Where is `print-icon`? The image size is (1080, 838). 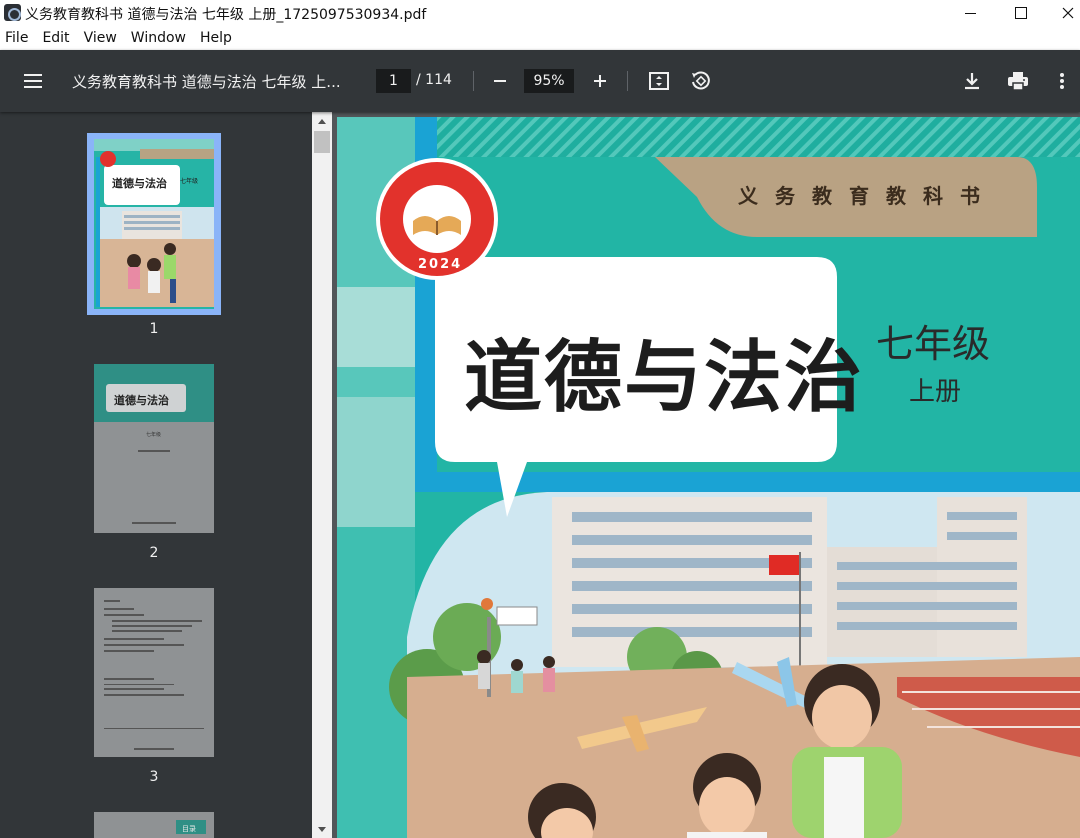 print-icon is located at coordinates (1018, 81).